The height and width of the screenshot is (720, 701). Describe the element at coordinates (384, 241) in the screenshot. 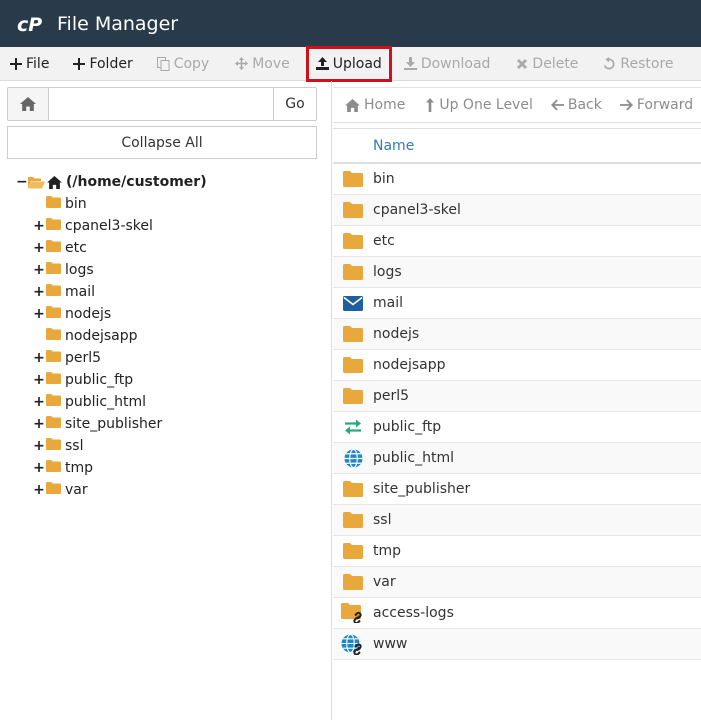

I see `file-name: etc` at that location.